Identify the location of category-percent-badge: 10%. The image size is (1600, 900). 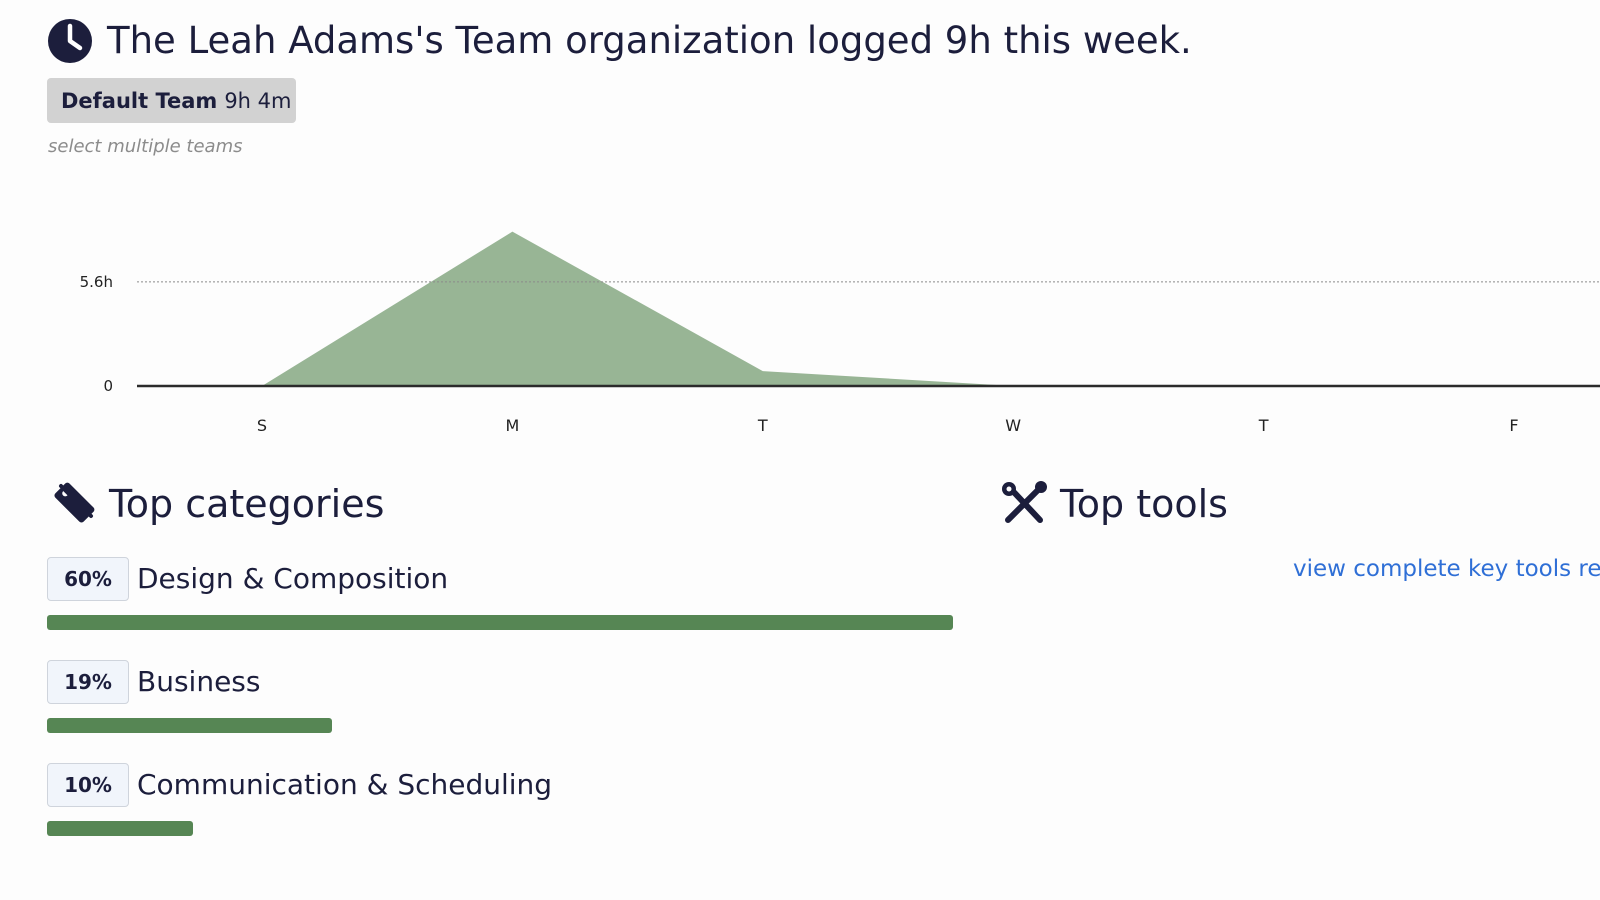
(88, 785).